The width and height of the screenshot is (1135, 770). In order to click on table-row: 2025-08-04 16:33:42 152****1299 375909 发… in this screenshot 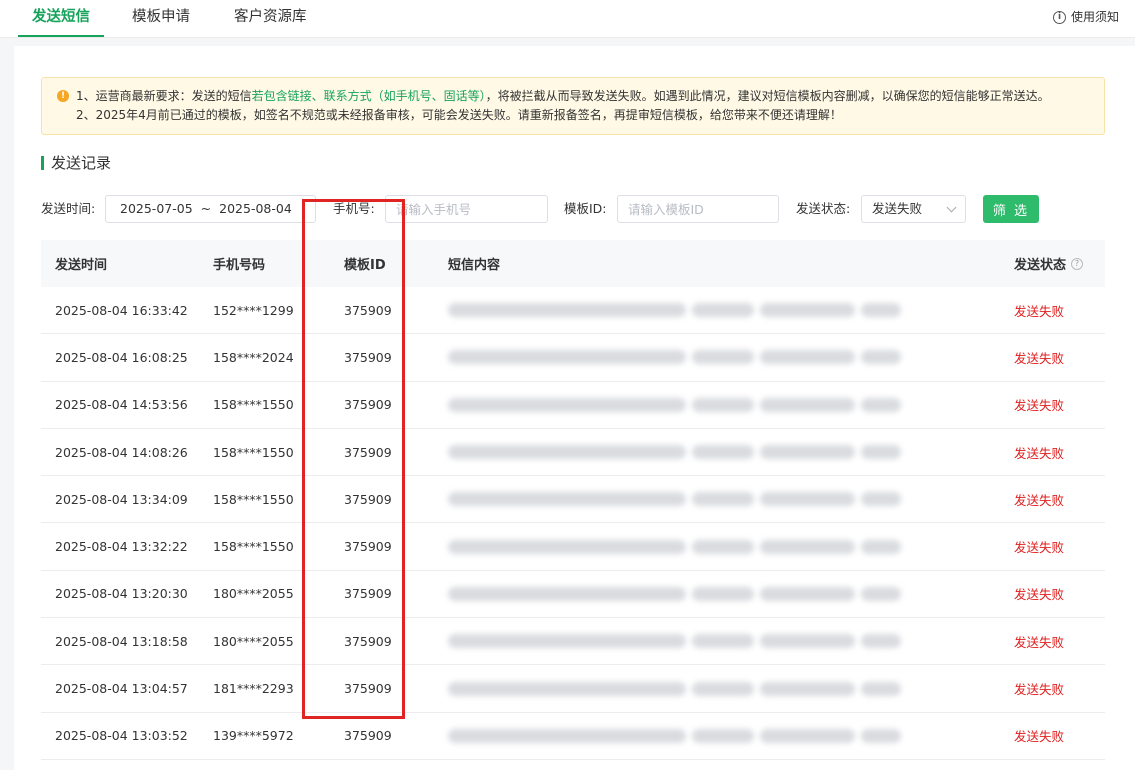, I will do `click(573, 311)`.